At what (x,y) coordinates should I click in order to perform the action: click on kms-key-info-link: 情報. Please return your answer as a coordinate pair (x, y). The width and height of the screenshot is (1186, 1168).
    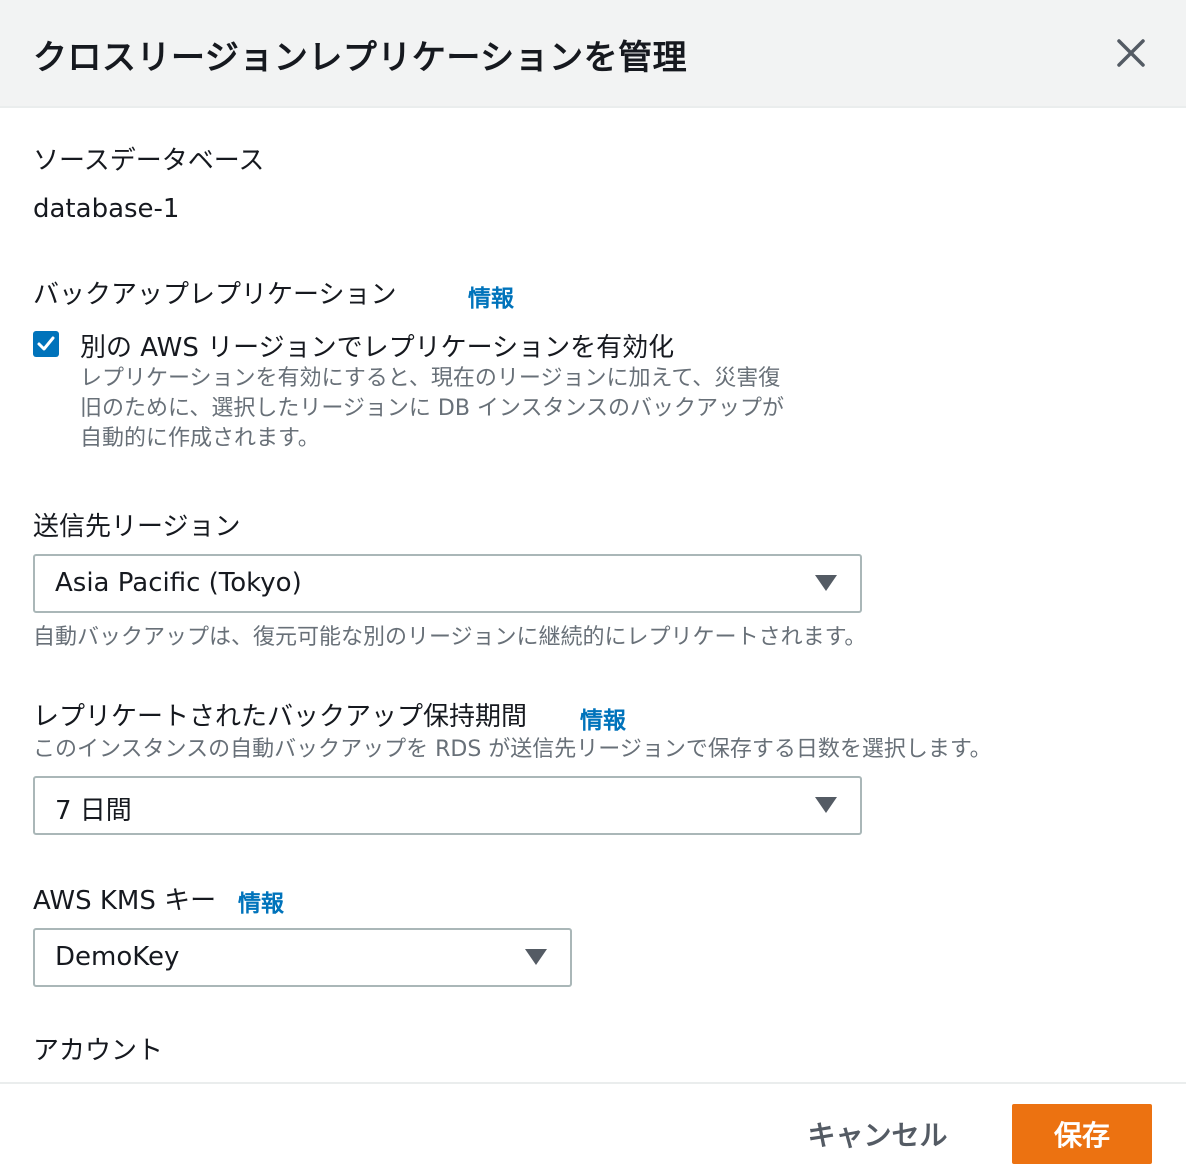
    Looking at the image, I should click on (261, 901).